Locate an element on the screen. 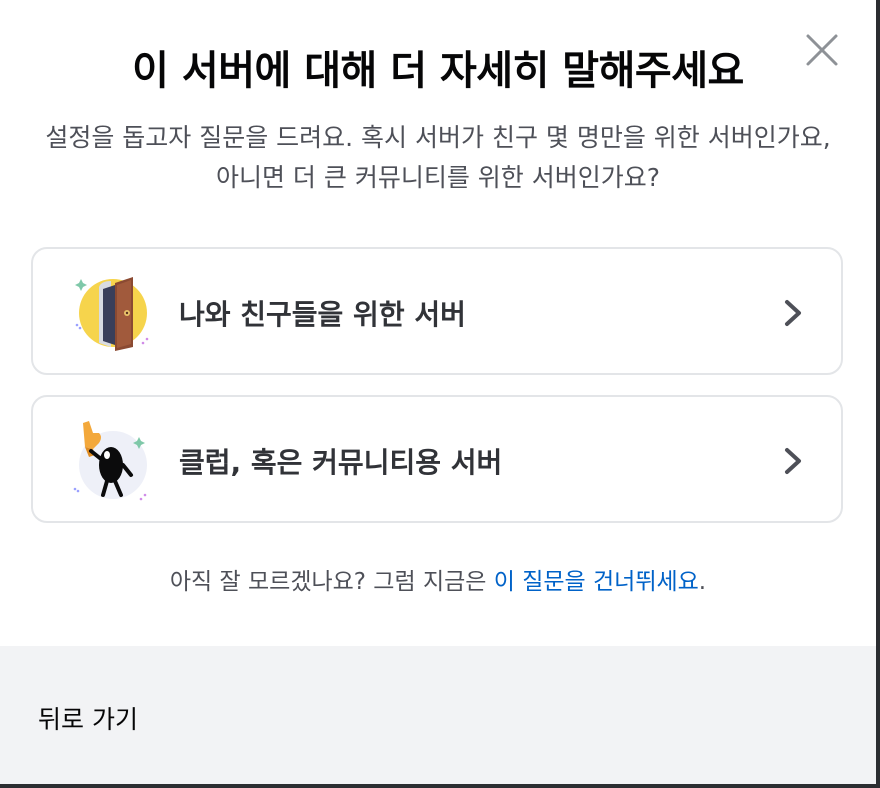  option-label: 나와 친구들을 위한 서버 is located at coordinates (322, 314).